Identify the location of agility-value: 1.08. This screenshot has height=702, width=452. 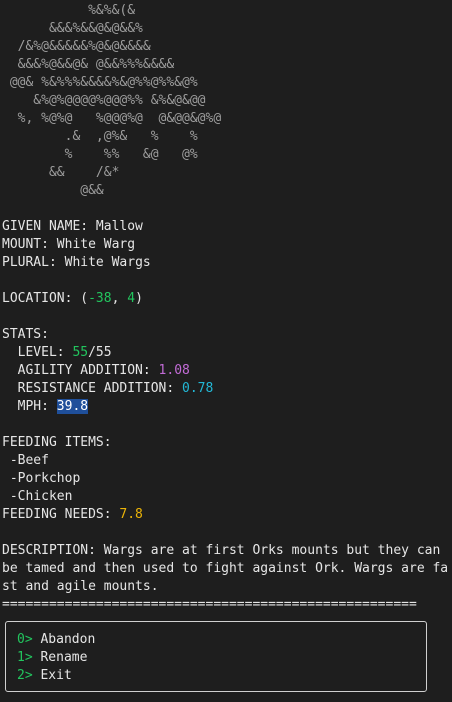
(174, 370).